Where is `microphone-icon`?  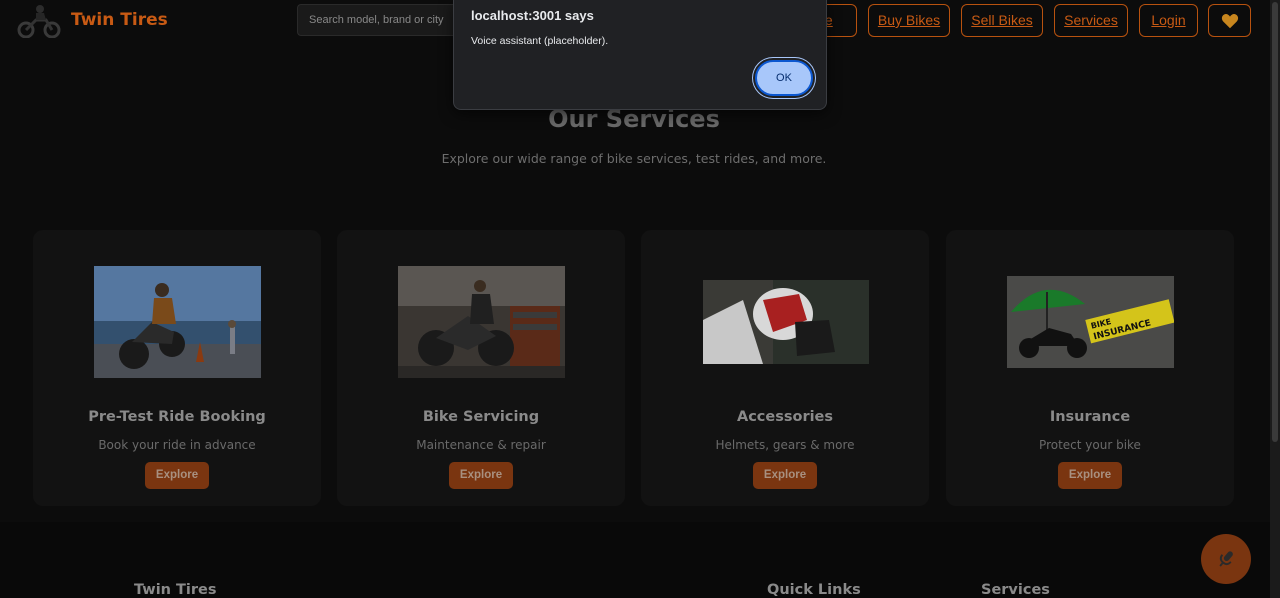 microphone-icon is located at coordinates (1226, 559).